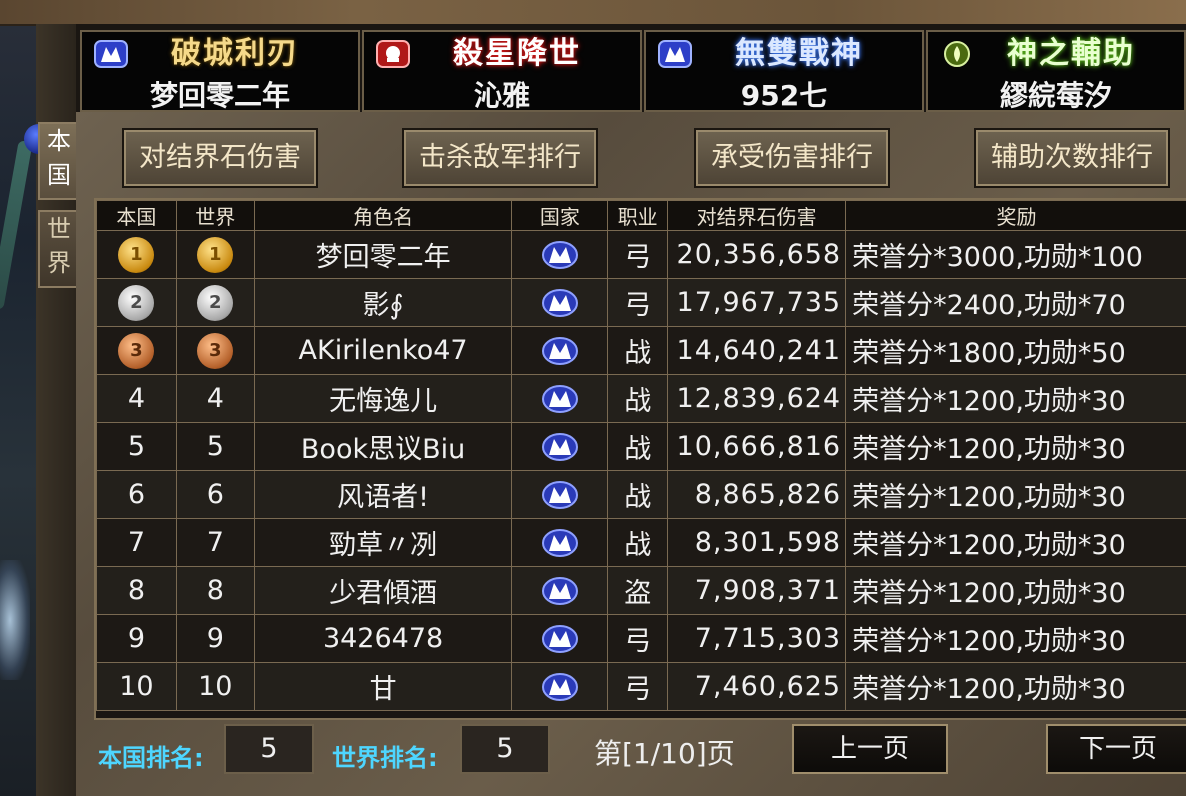 This screenshot has height=796, width=1186. I want to click on title-name: 無雙戰神, so click(799, 53).